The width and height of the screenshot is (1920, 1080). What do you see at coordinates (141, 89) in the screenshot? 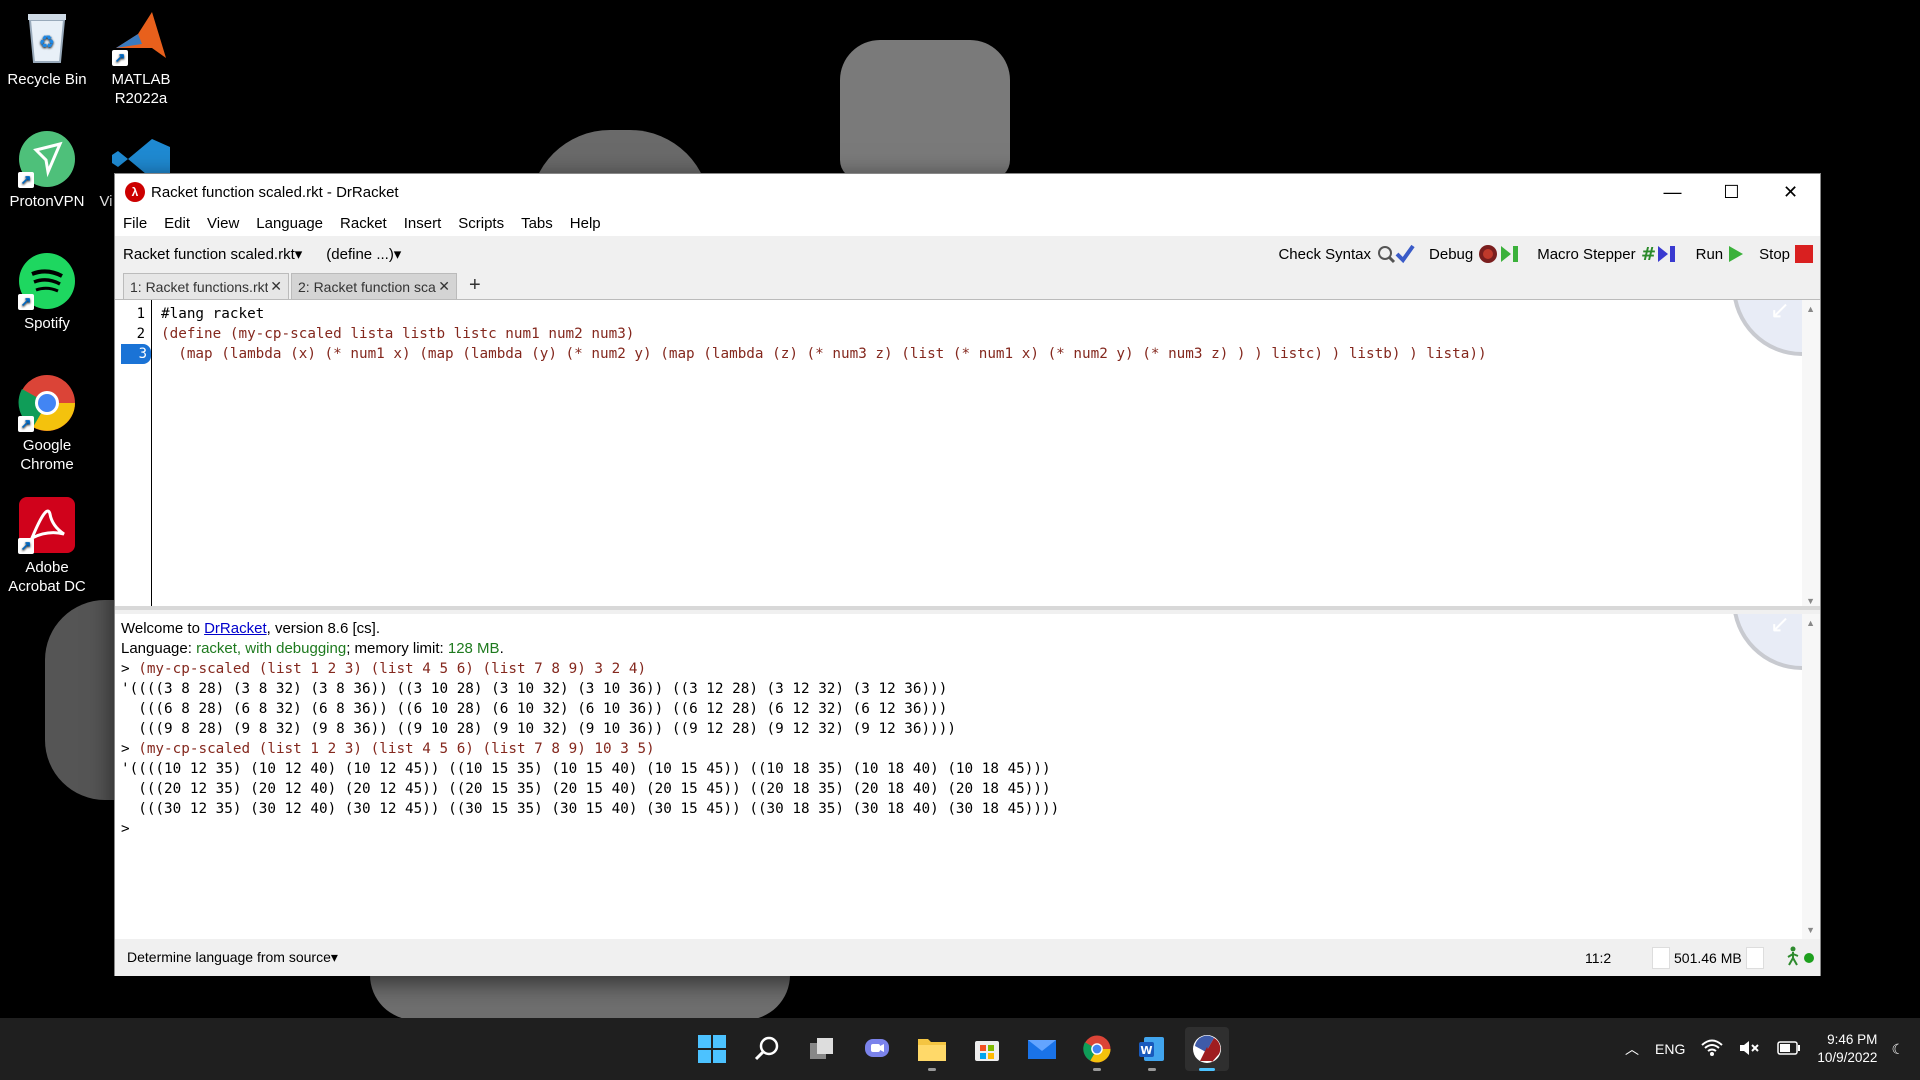
I see `desktop-icon-label: MATLAB R2022a` at bounding box center [141, 89].